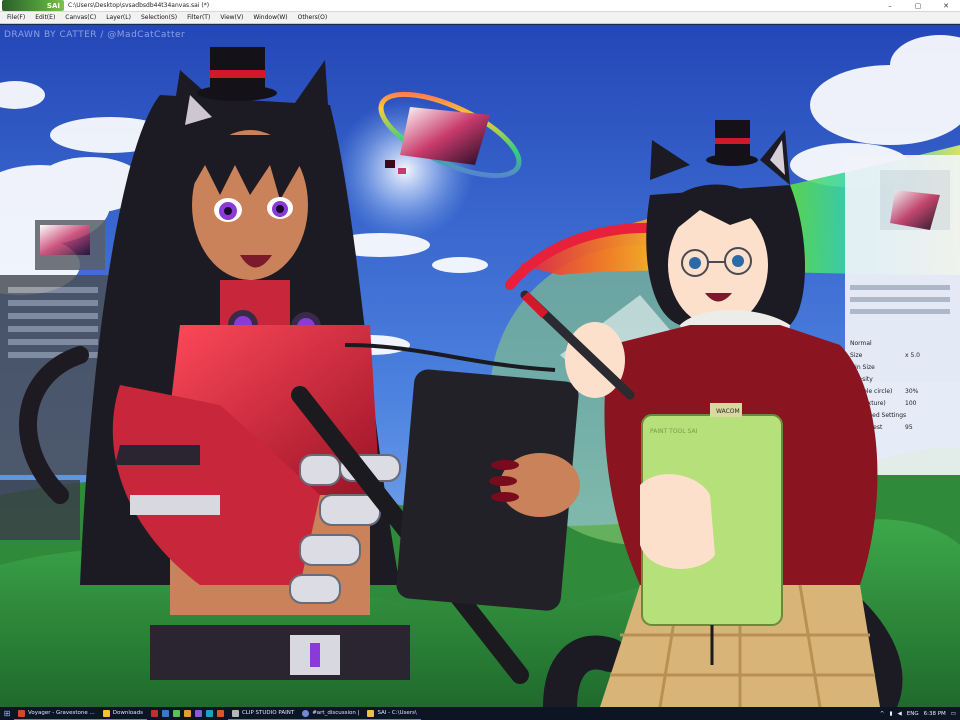 The image size is (960, 720). Describe the element at coordinates (913, 714) in the screenshot. I see `language-indicator: ENG` at that location.